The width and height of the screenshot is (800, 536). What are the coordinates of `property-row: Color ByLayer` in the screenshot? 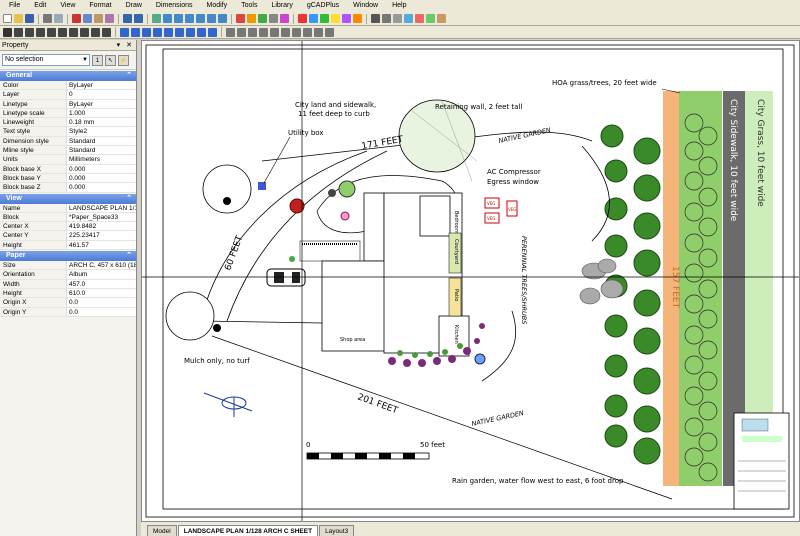 It's located at (68, 86).